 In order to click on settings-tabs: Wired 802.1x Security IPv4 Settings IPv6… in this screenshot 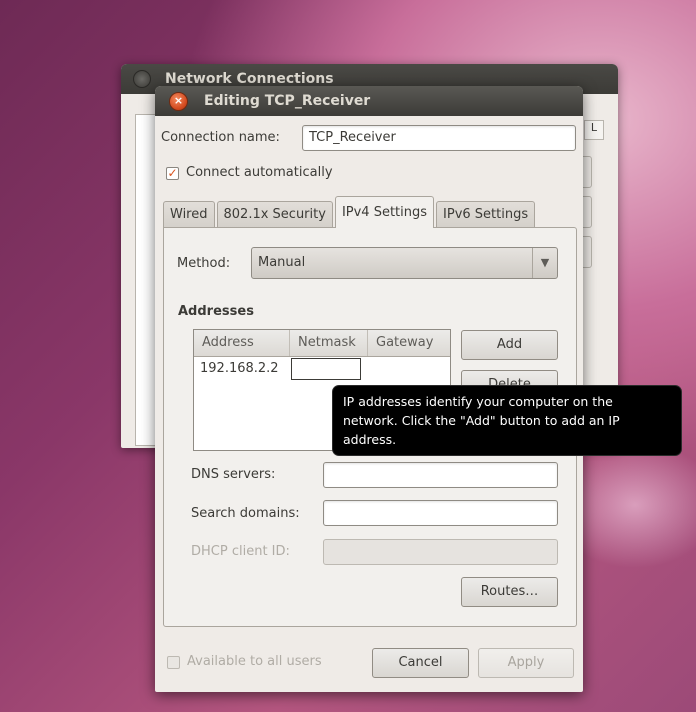, I will do `click(350, 212)`.